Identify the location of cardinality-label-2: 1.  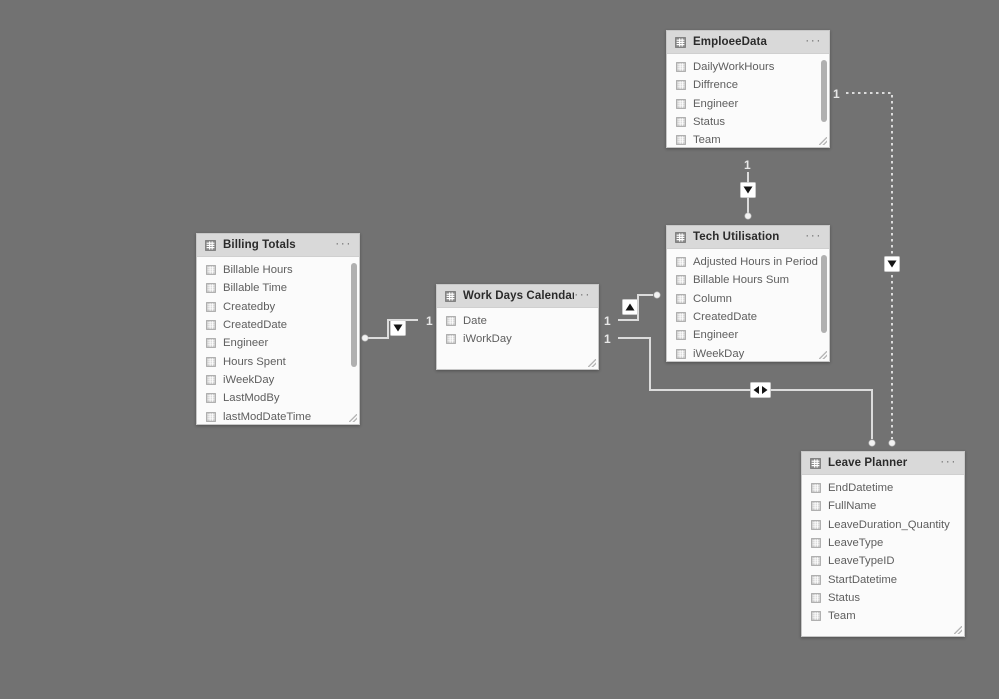
(607, 321).